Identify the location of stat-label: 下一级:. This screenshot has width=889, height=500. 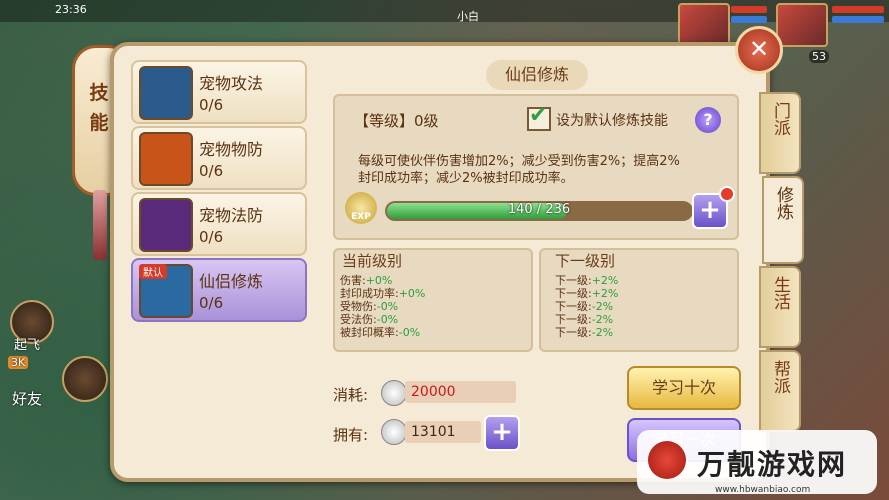
(573, 332).